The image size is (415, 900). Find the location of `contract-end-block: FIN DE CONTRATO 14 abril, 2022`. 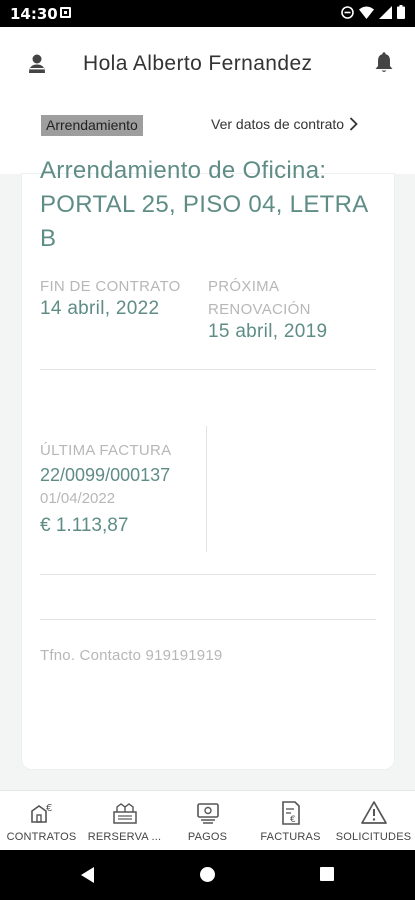

contract-end-block: FIN DE CONTRATO 14 abril, 2022 is located at coordinates (120, 297).